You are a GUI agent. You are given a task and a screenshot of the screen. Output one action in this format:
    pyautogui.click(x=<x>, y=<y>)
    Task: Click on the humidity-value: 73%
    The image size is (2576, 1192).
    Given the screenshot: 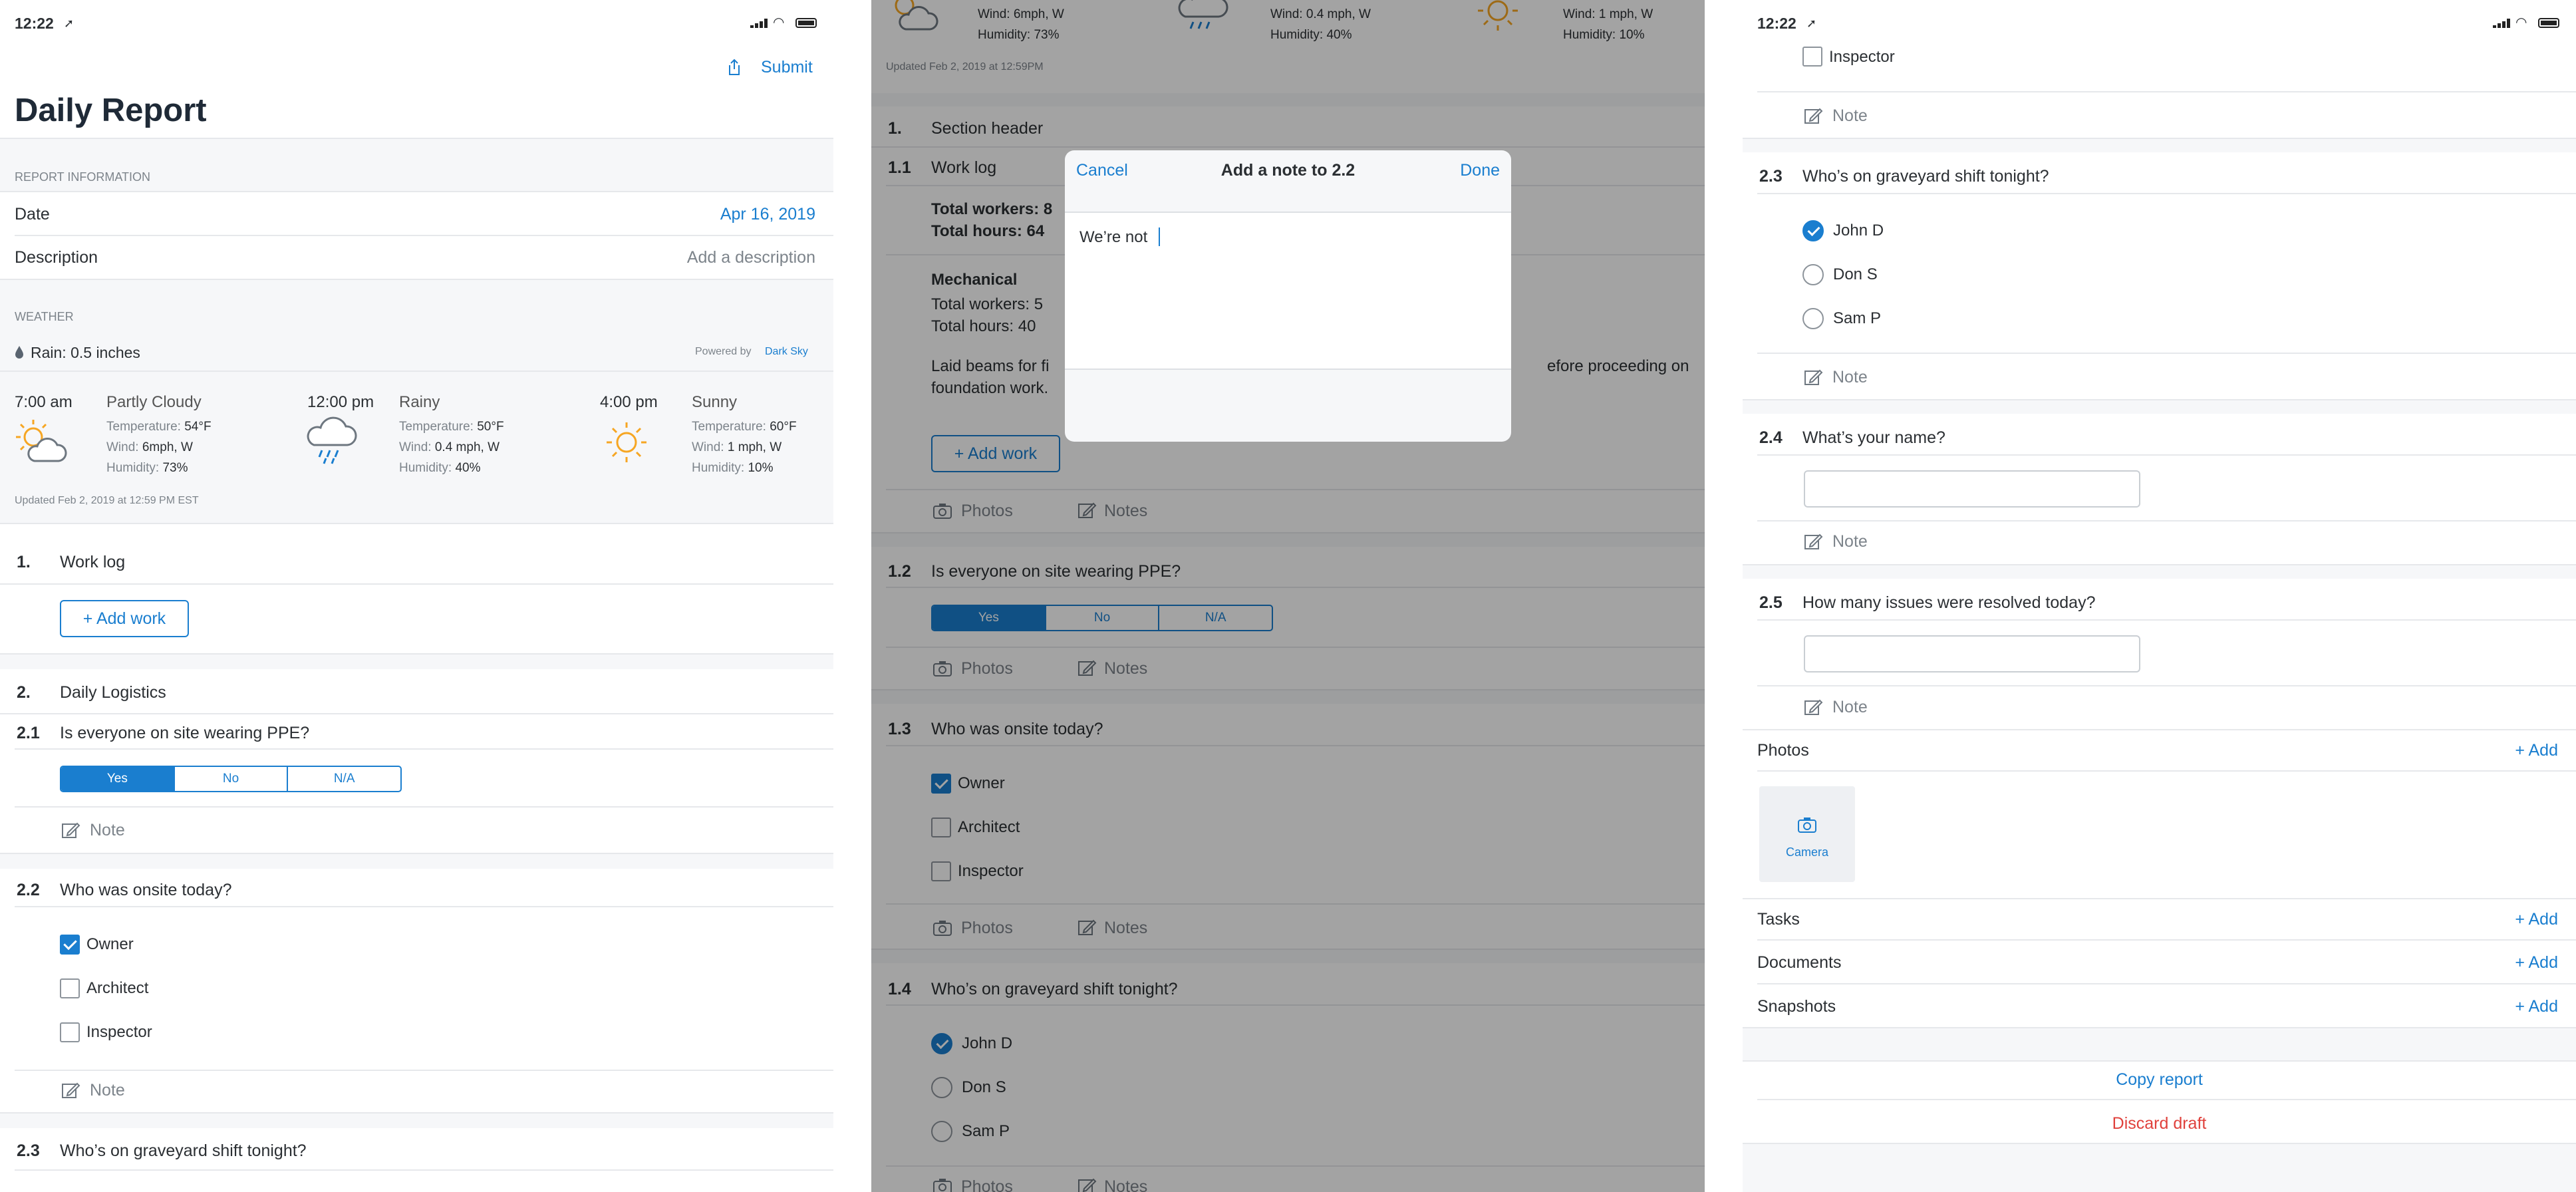 What is the action you would take?
    pyautogui.click(x=175, y=468)
    